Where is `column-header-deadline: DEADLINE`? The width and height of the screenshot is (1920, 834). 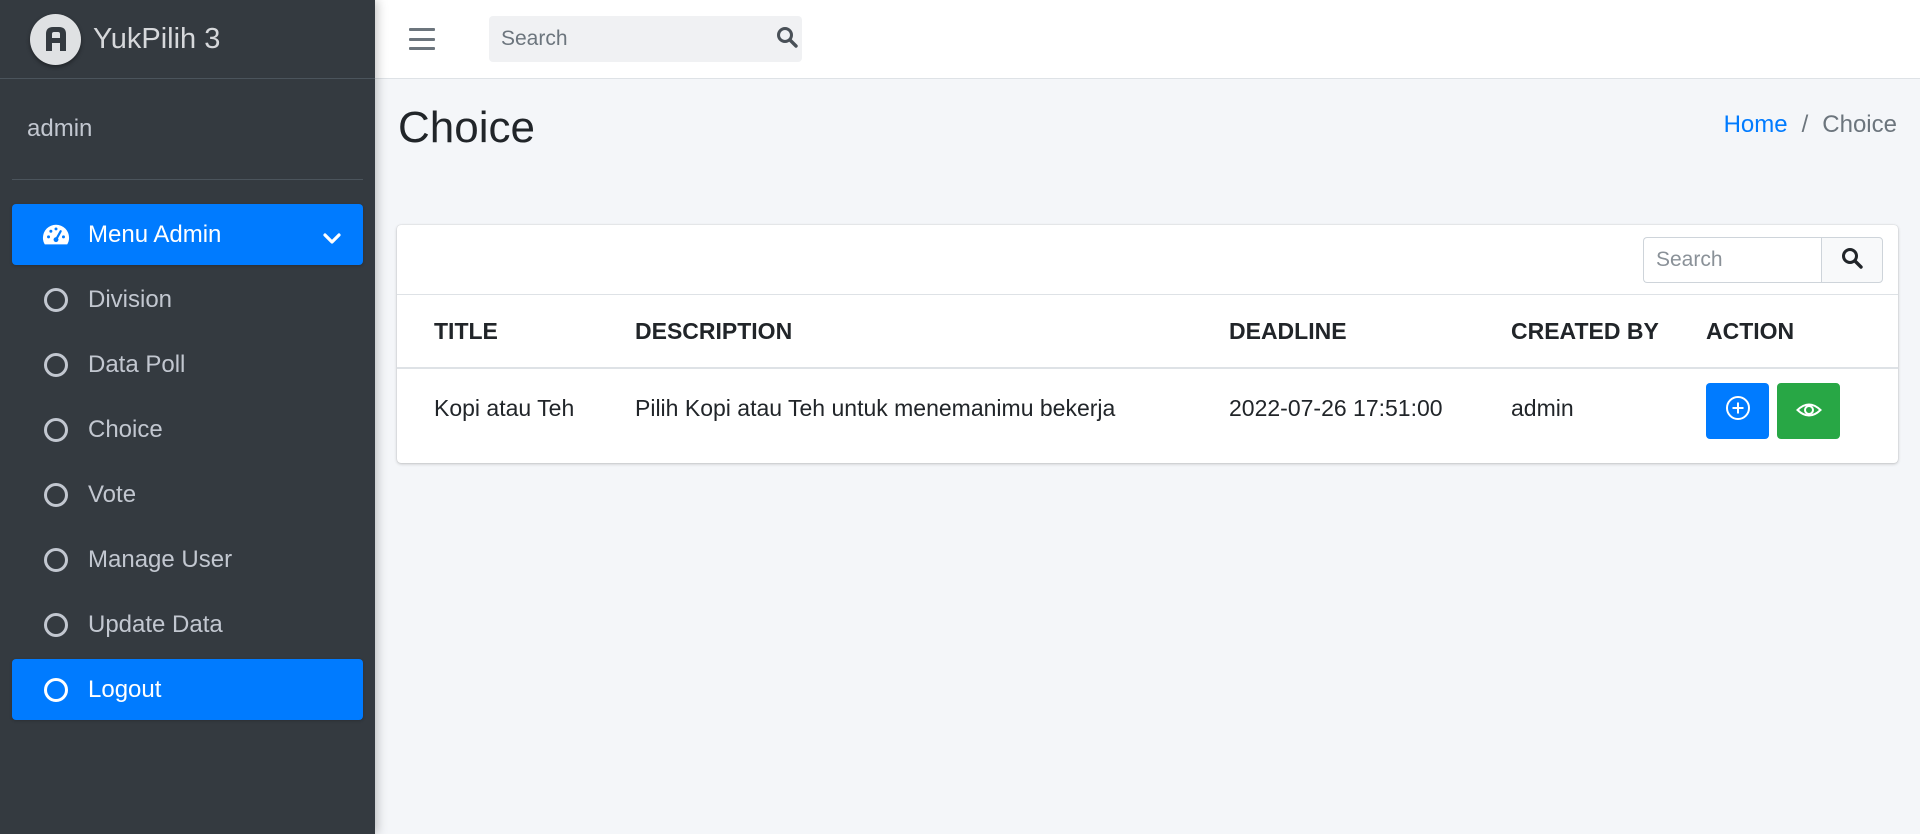
column-header-deadline: DEADLINE is located at coordinates (1370, 332).